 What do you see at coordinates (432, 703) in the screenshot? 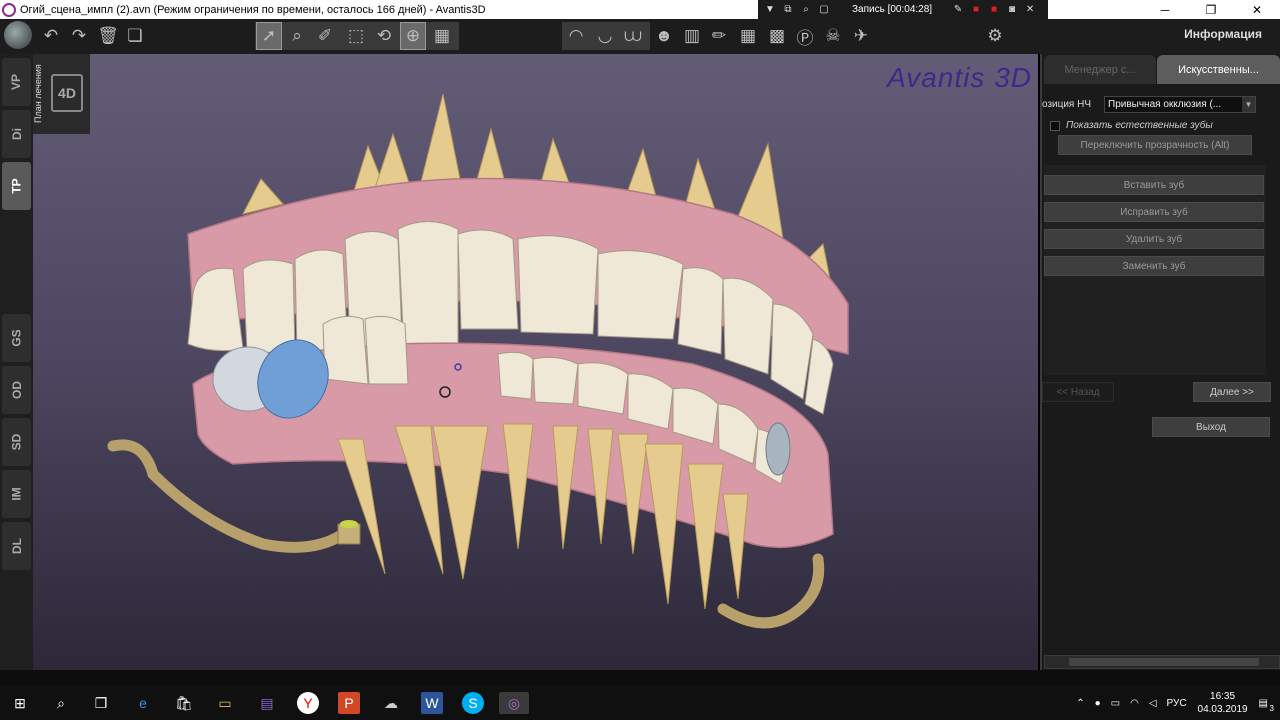
I see `word-icon: W` at bounding box center [432, 703].